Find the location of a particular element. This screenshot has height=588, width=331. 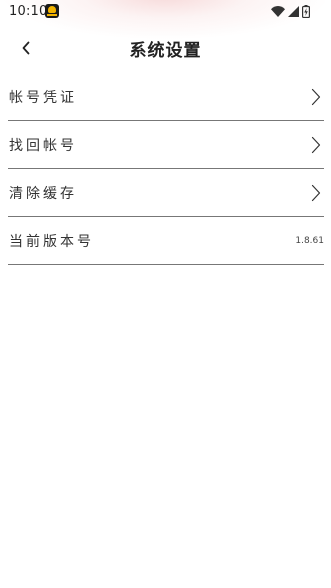

version-number: 1.8.61 is located at coordinates (309, 240).